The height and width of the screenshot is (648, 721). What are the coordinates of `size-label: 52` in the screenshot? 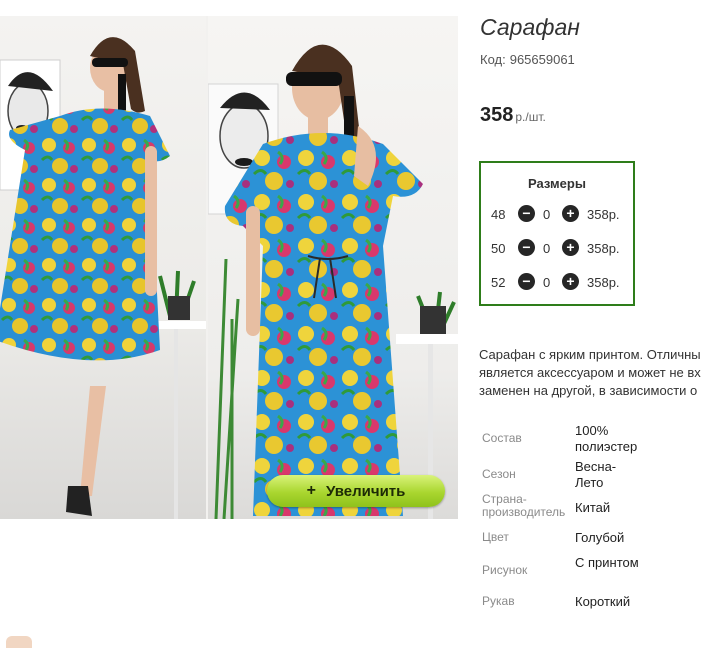 It's located at (498, 282).